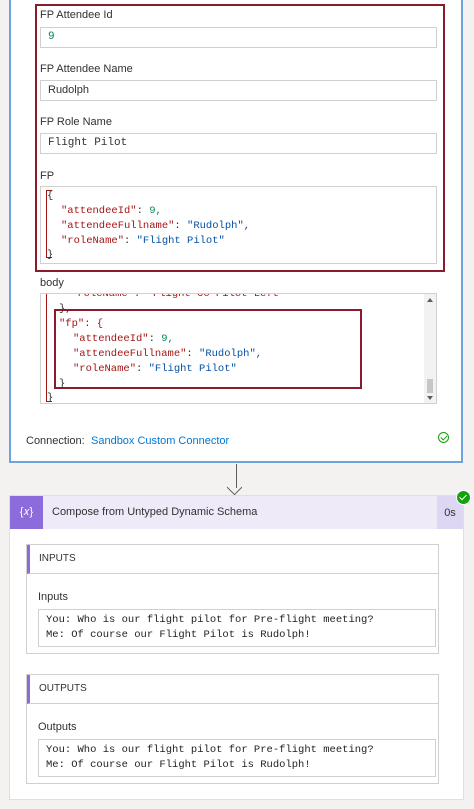 Image resolution: width=474 pixels, height=809 pixels. I want to click on inputs-header: INPUTS, so click(232, 559).